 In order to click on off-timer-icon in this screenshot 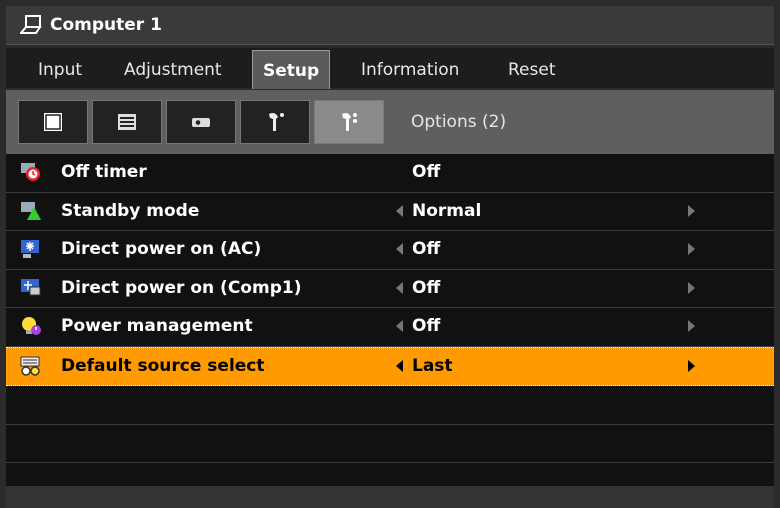, I will do `click(30, 172)`.